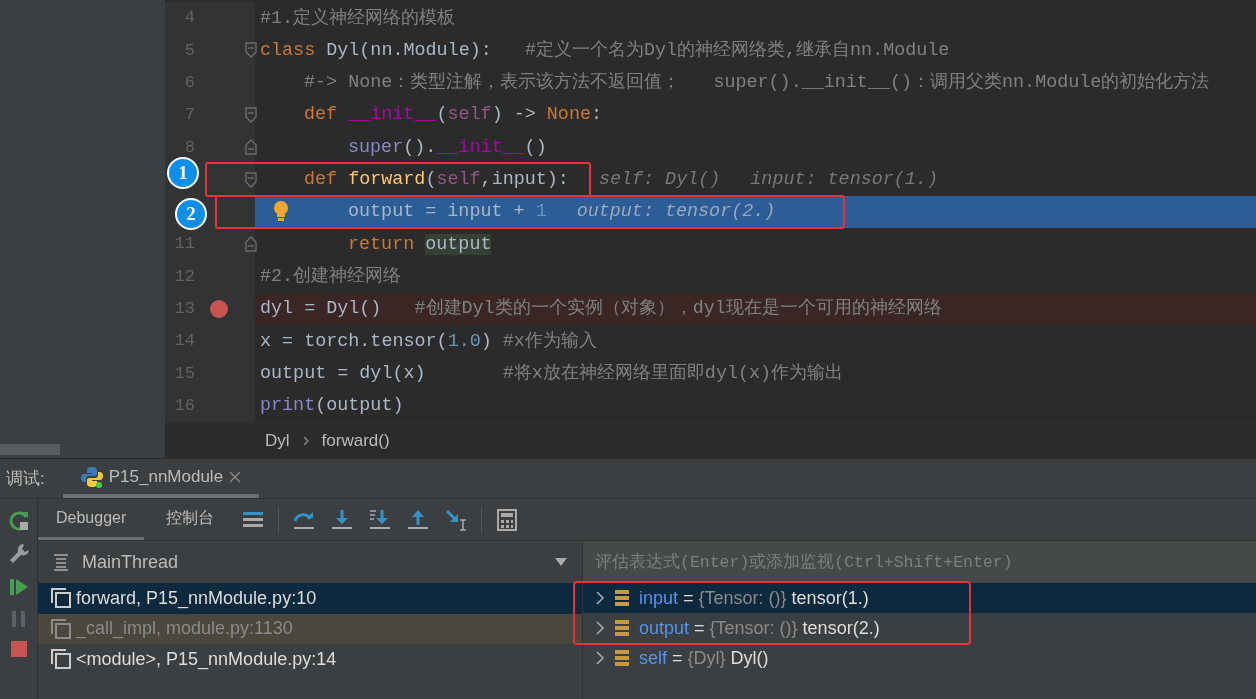  I want to click on code-line: #1.定义神经网络的模板, so click(358, 18).